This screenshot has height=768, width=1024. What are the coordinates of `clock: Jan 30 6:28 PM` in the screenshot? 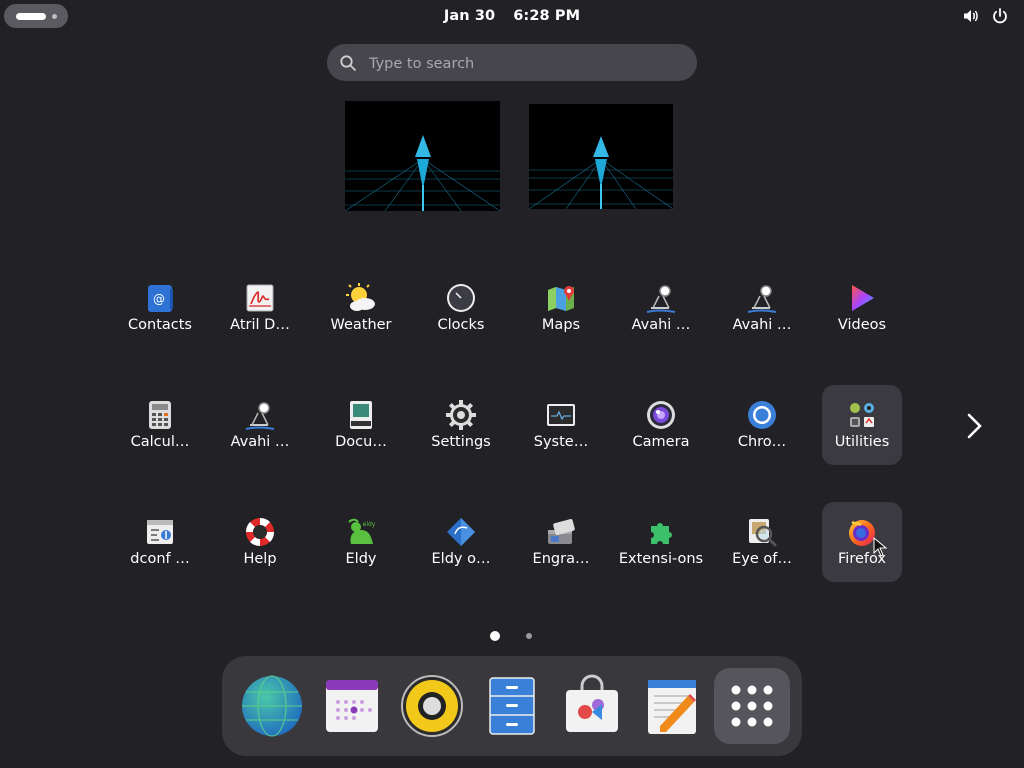 It's located at (512, 16).